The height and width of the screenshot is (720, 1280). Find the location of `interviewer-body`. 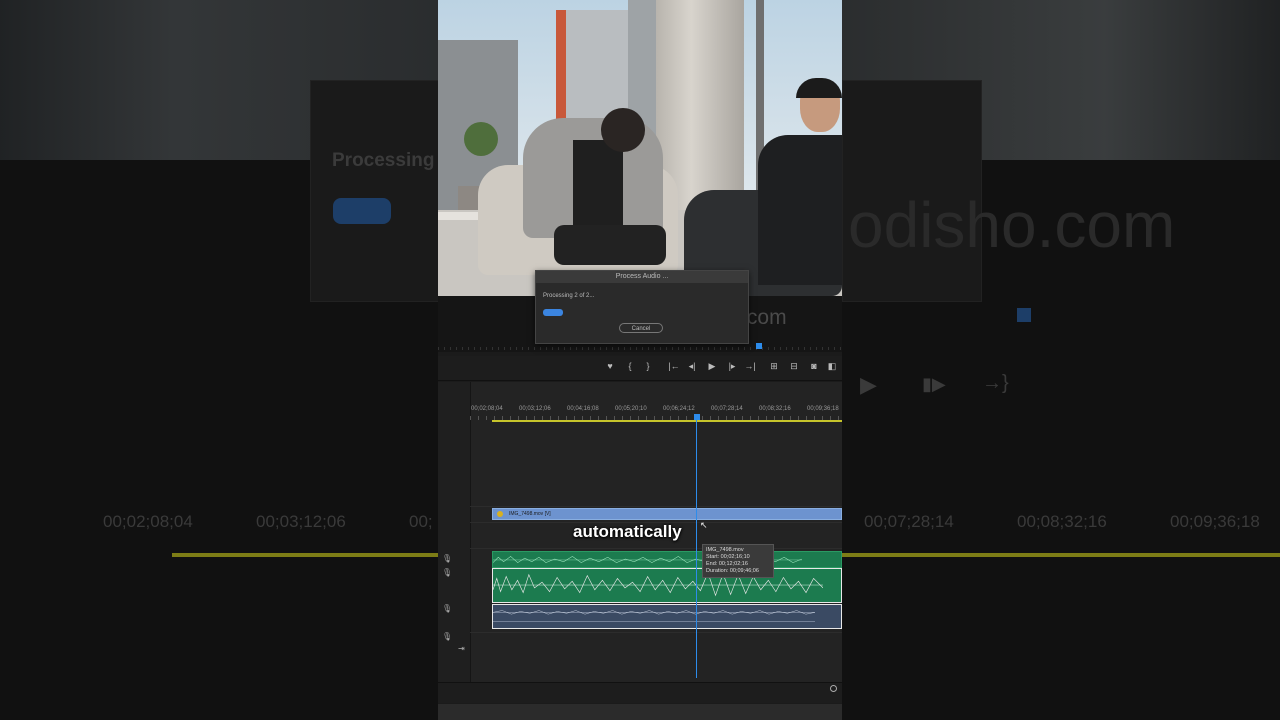

interviewer-body is located at coordinates (800, 210).